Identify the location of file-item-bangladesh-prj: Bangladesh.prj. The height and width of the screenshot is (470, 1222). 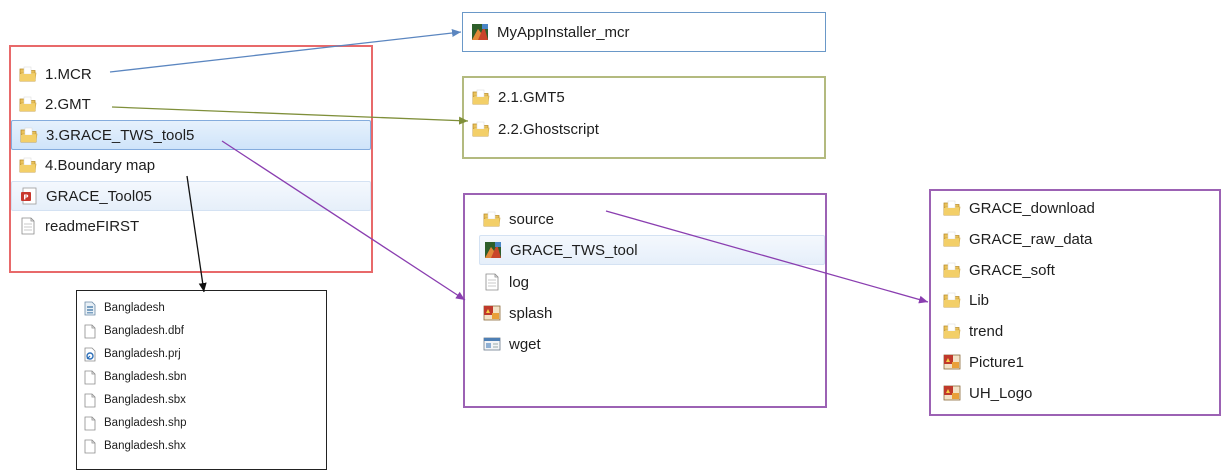
(201, 354).